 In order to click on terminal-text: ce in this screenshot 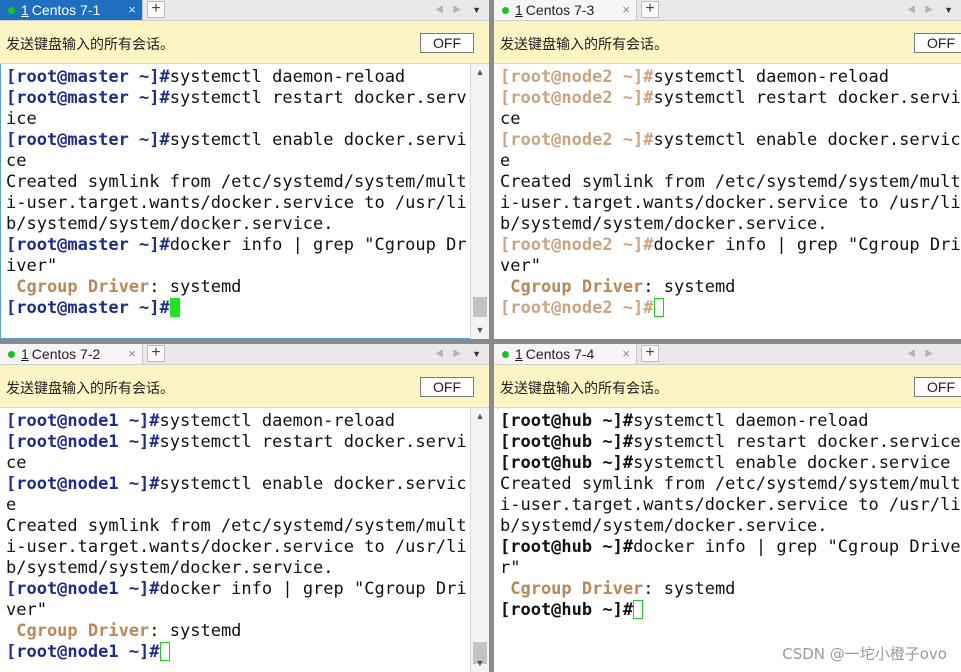, I will do `click(16, 161)`.